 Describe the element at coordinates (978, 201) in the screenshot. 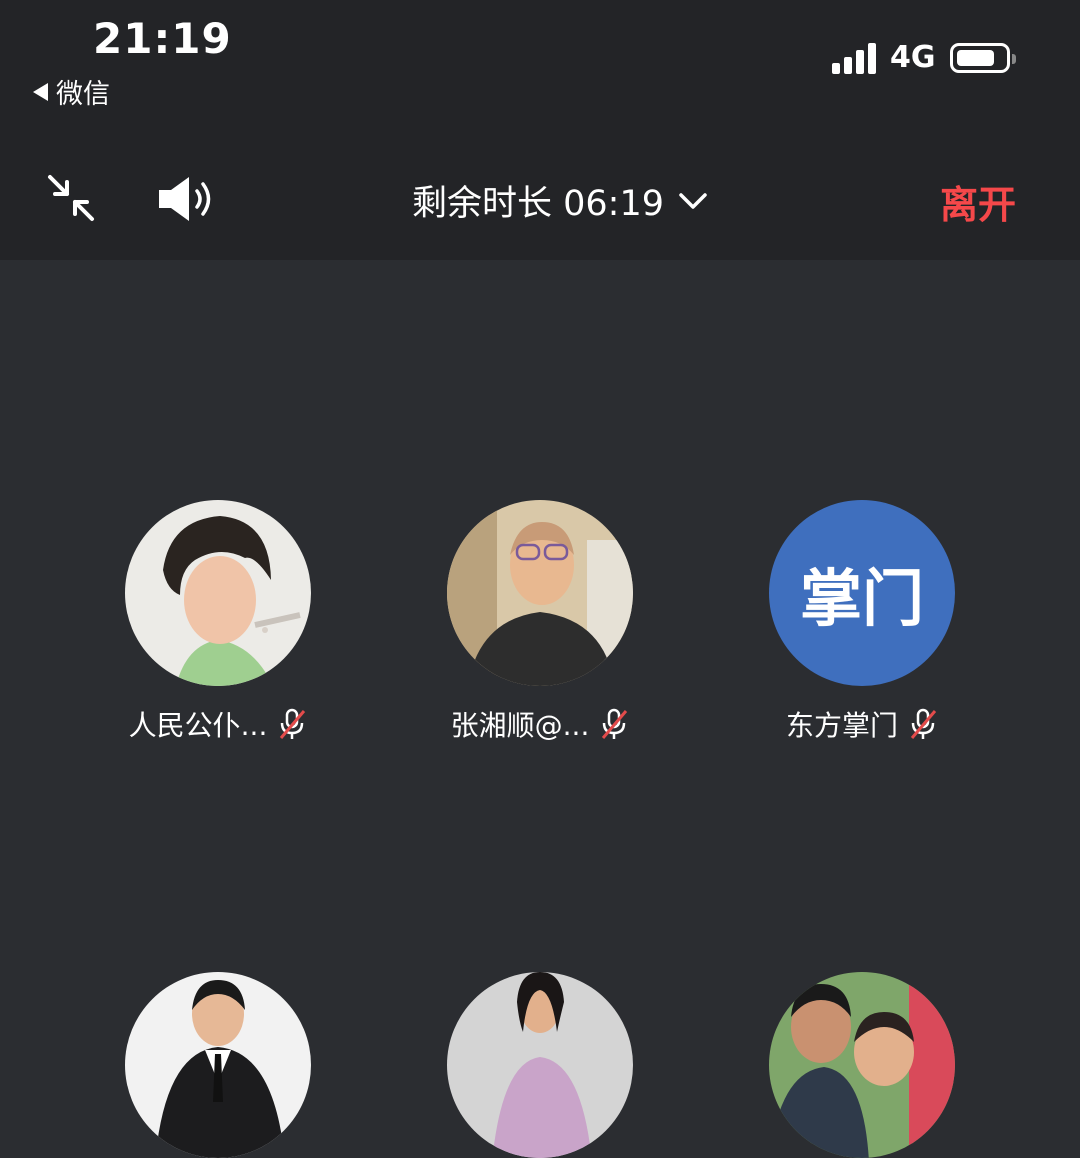

I see `leave-button: 离开` at that location.